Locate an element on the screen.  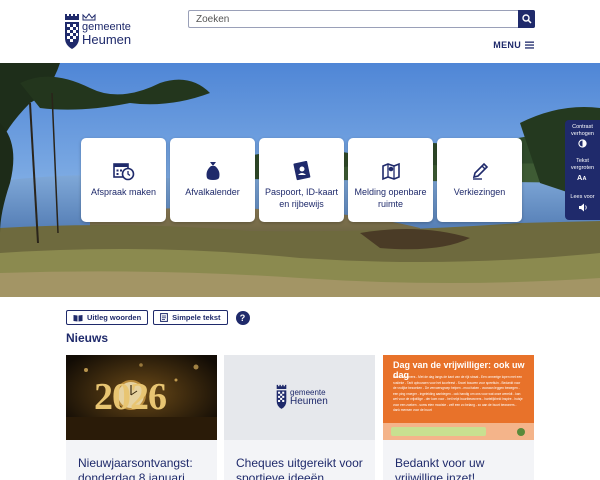
search-button is located at coordinates (526, 19).